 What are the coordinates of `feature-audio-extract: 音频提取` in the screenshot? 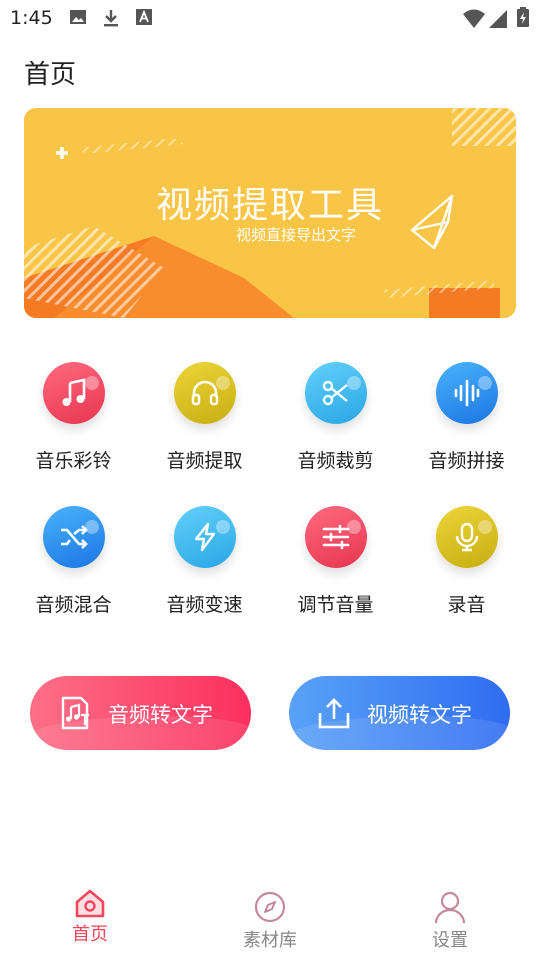 It's located at (204, 417).